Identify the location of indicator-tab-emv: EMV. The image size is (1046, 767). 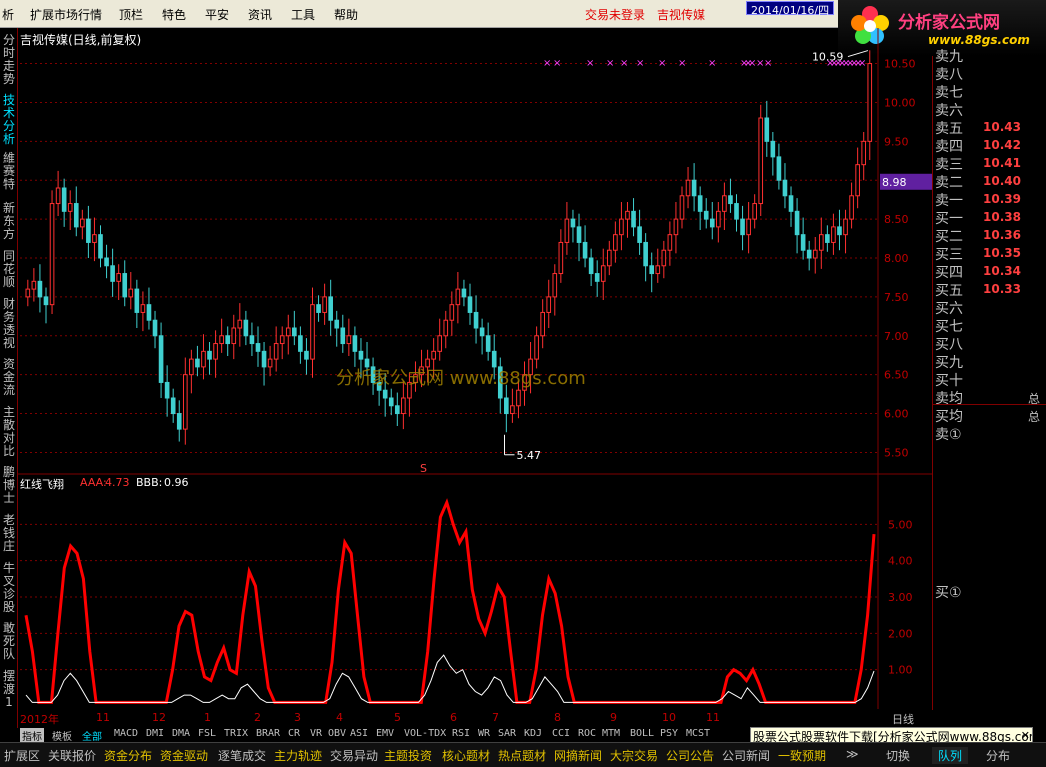
(385, 733).